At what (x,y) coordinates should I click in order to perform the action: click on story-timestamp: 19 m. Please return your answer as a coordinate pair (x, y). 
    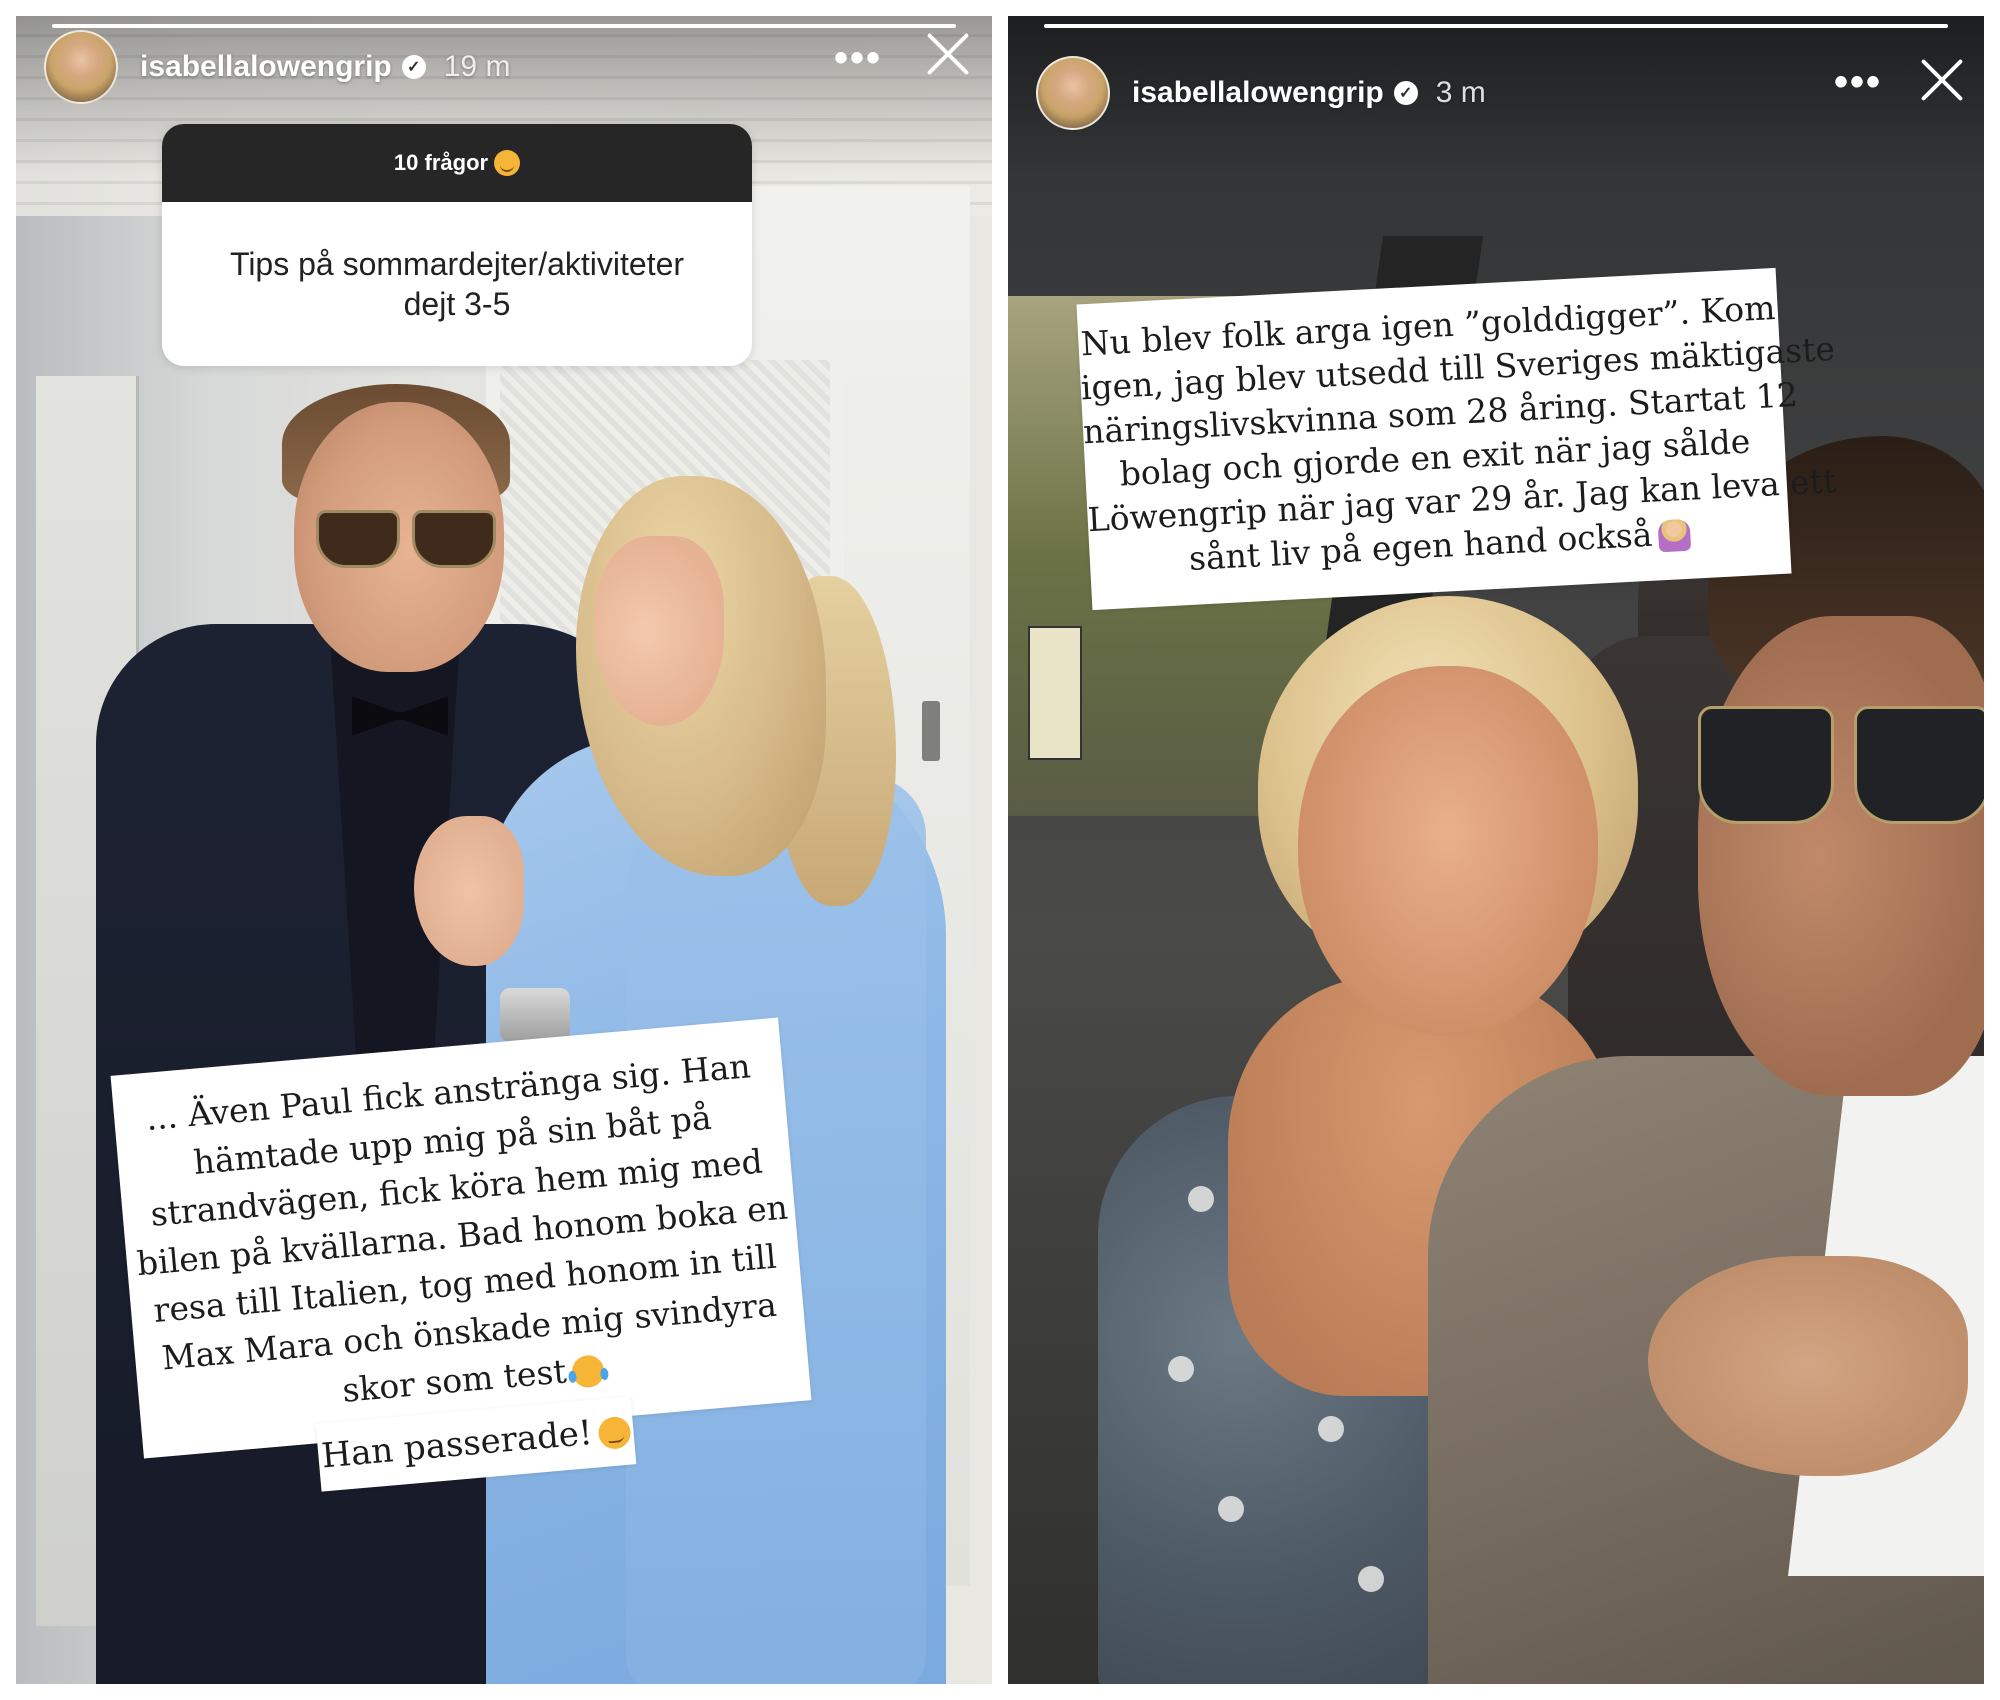
    Looking at the image, I should click on (477, 66).